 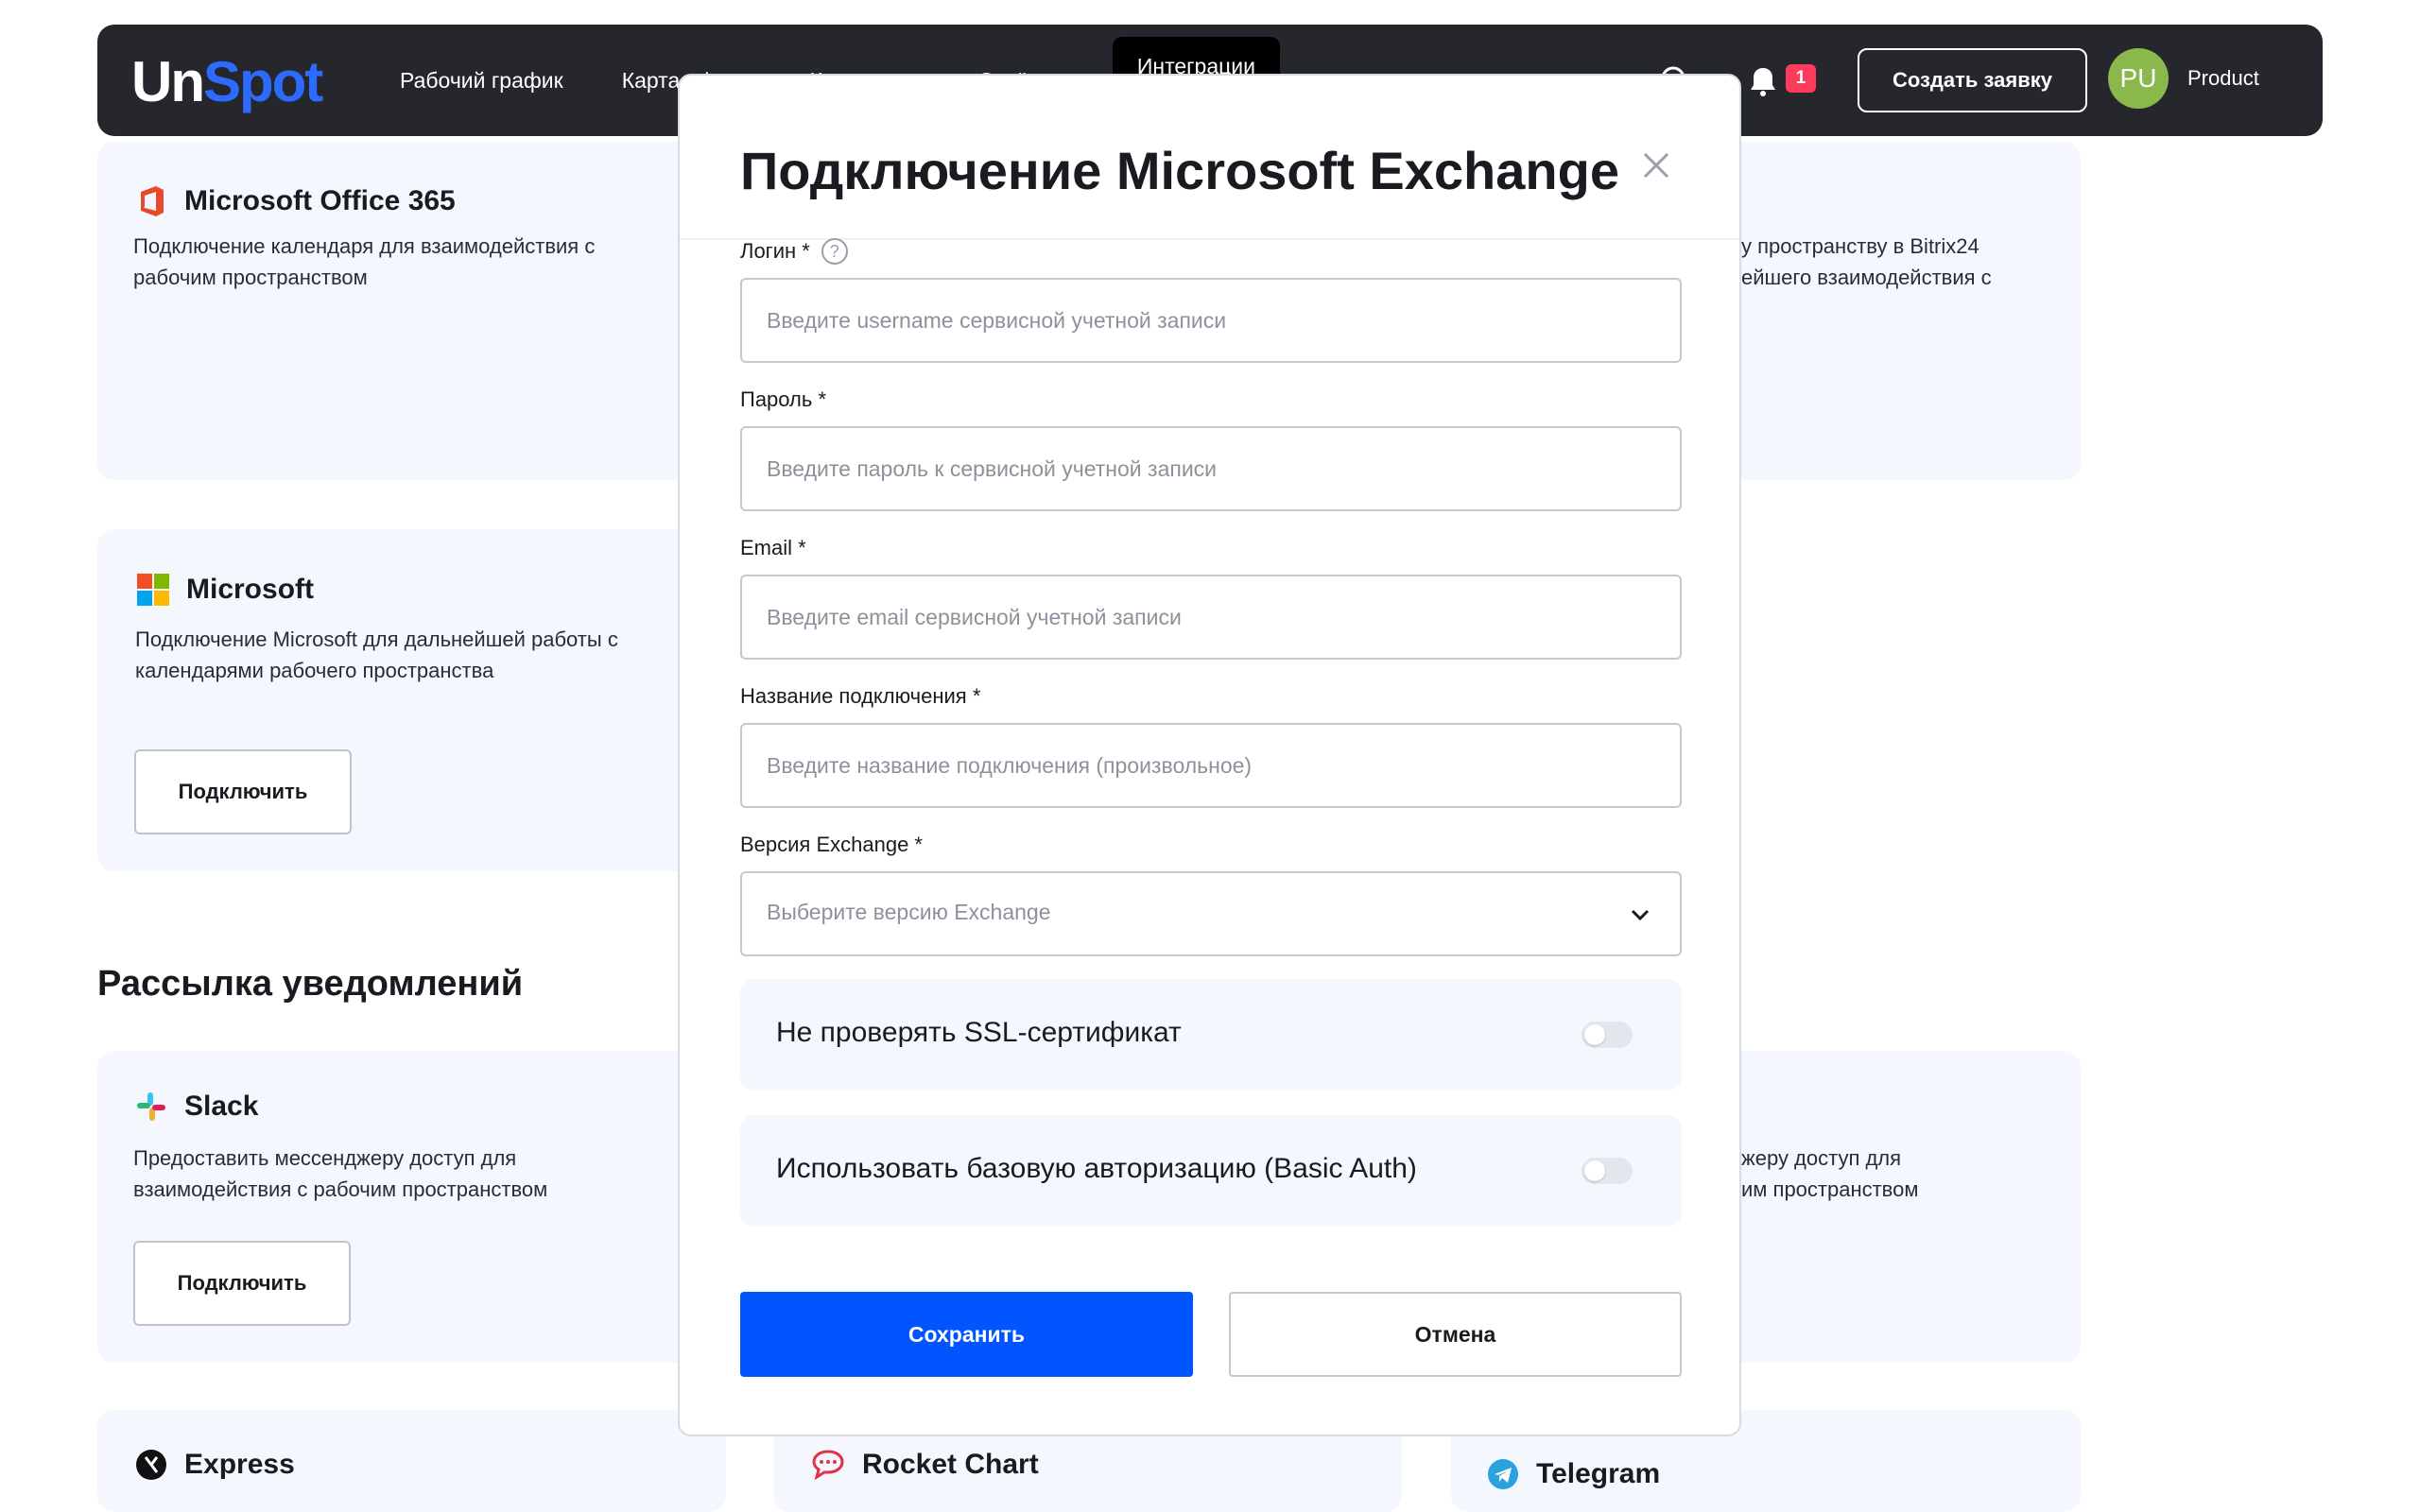 I want to click on close-icon, so click(x=1656, y=165).